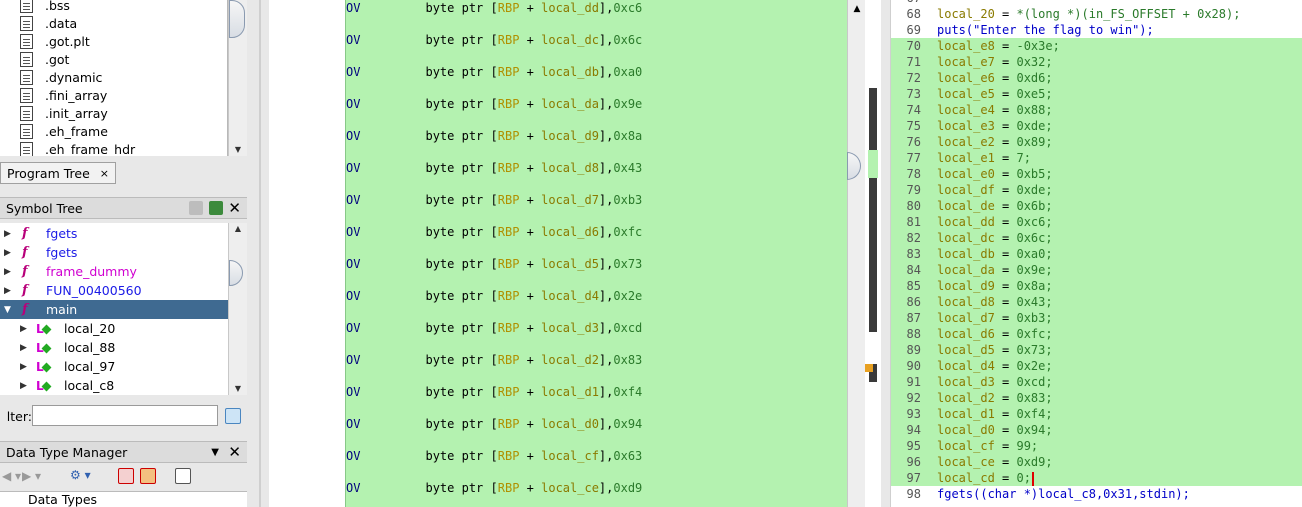  Describe the element at coordinates (233, 416) in the screenshot. I see `filter-options-icon` at that location.